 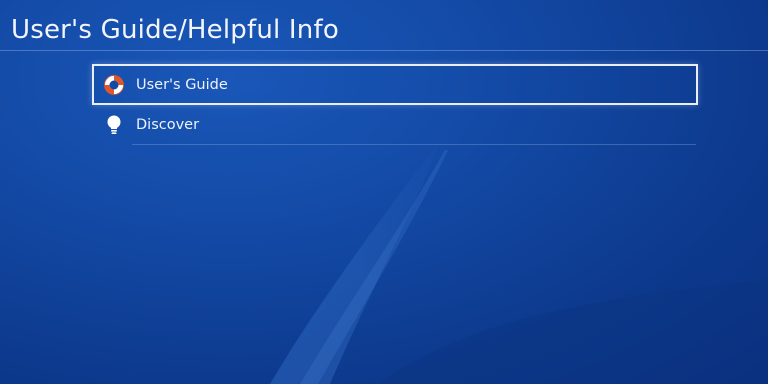 I want to click on menu-item-users-guide: User's Guide, so click(x=395, y=84).